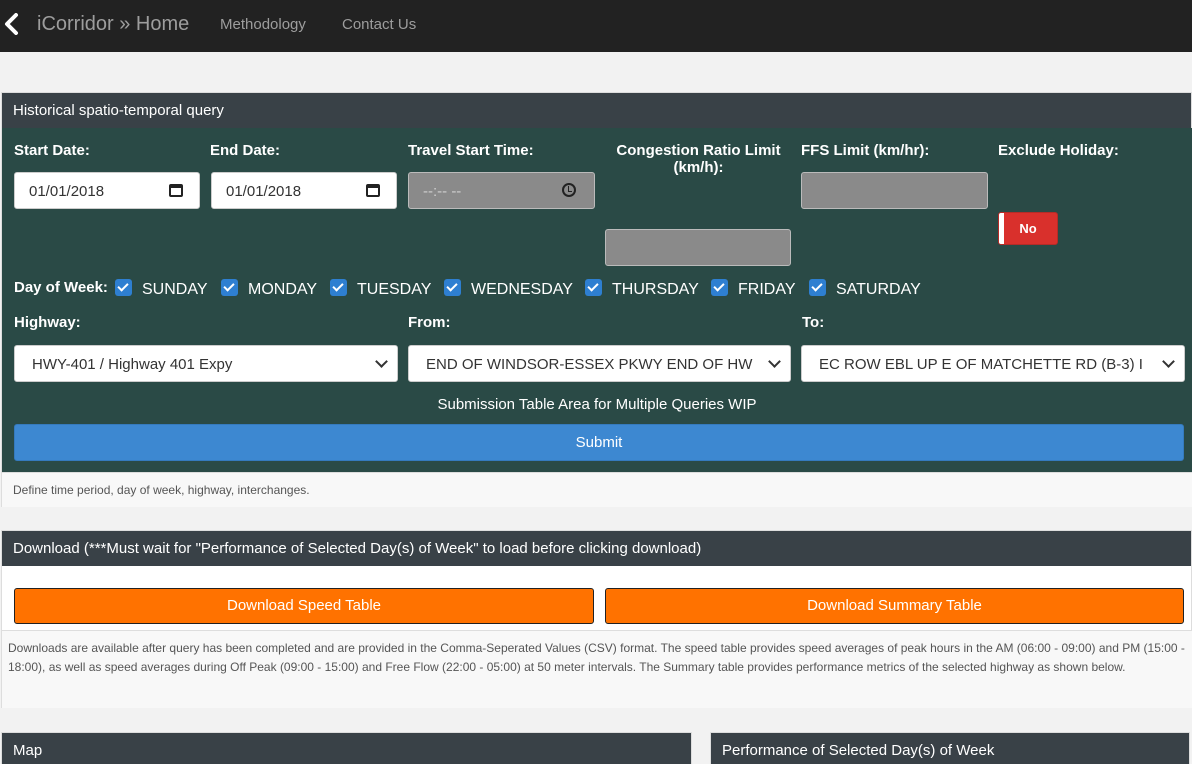  I want to click on to-select-value: EC ROW EBL UP E OF MATCHETTE RD (B-3) I, so click(981, 364).